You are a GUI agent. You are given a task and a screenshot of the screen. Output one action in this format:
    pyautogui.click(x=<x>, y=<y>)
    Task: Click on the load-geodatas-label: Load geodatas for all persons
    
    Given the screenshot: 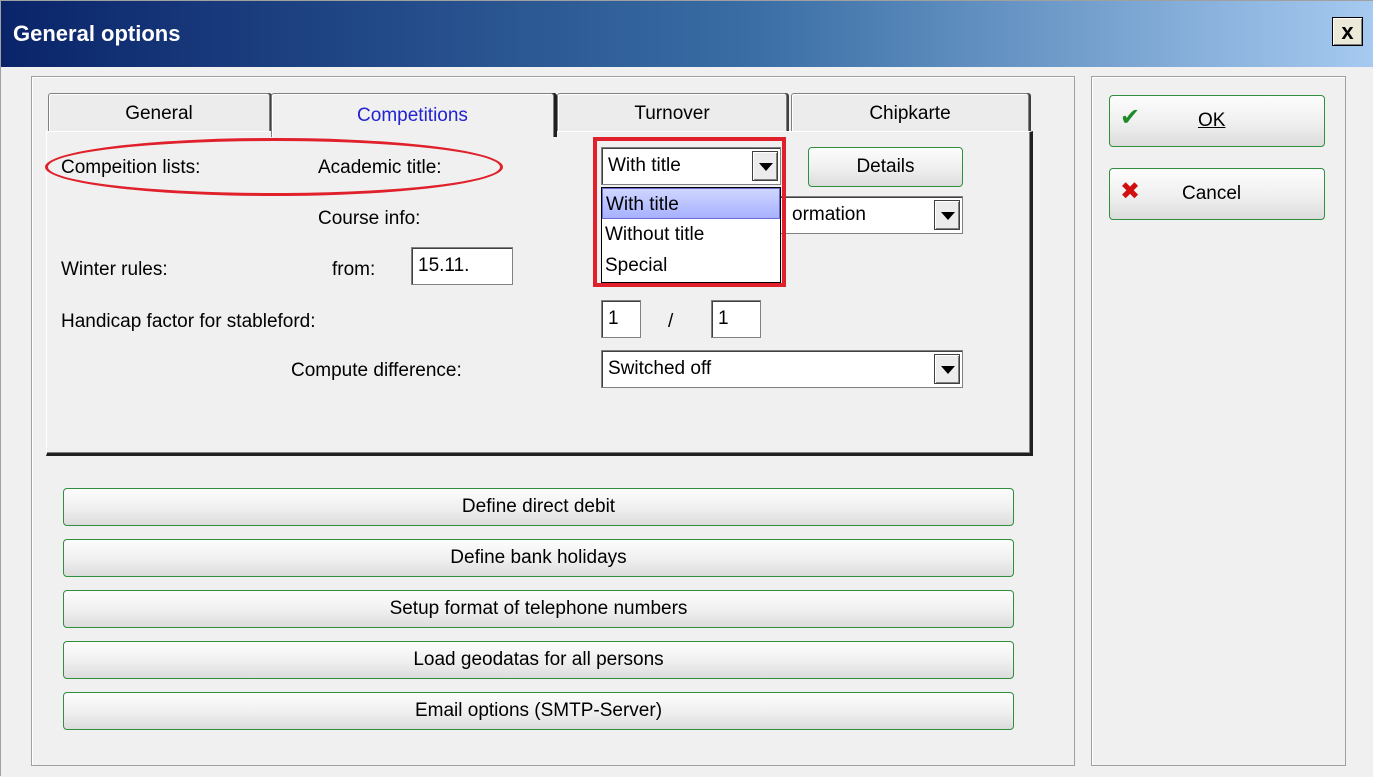 What is the action you would take?
    pyautogui.click(x=538, y=659)
    